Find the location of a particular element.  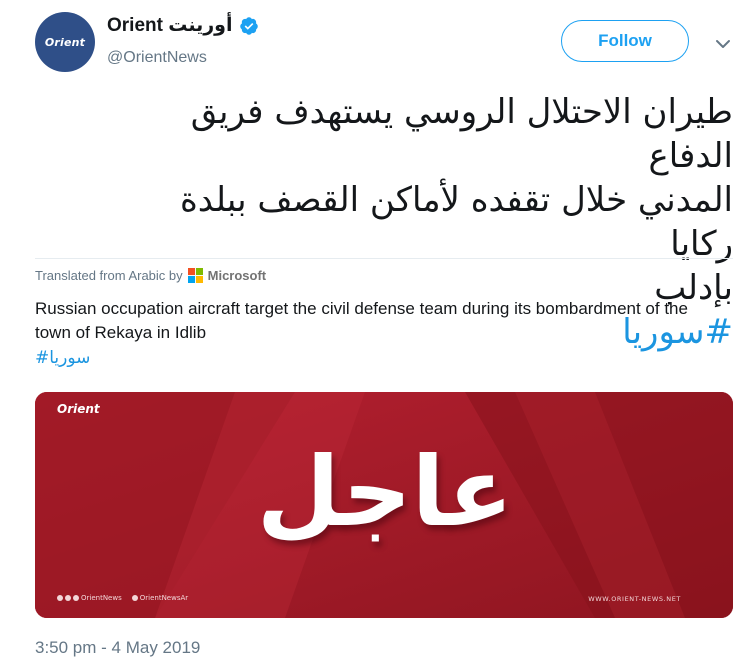

divider is located at coordinates (384, 258).